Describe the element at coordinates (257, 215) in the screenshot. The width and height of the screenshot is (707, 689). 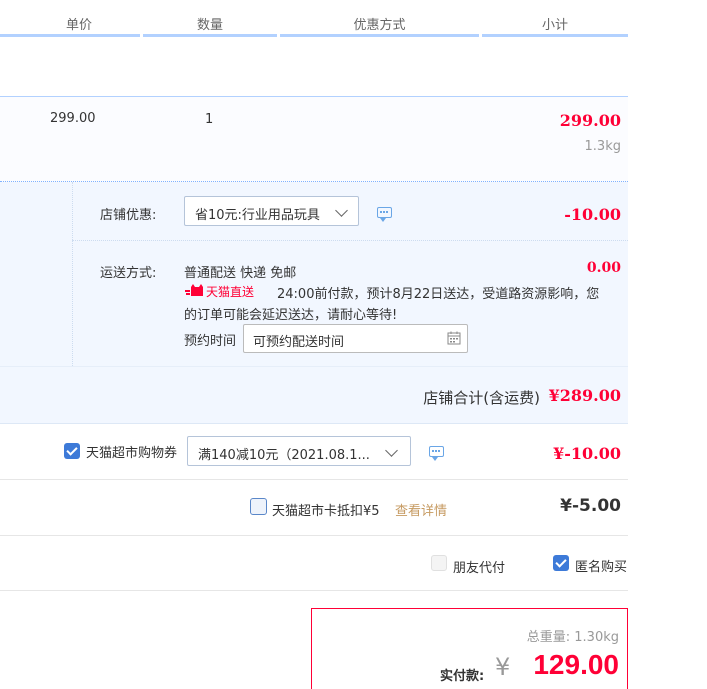
I see `shop-discount-selected: 省10元:行业用品玩具` at that location.